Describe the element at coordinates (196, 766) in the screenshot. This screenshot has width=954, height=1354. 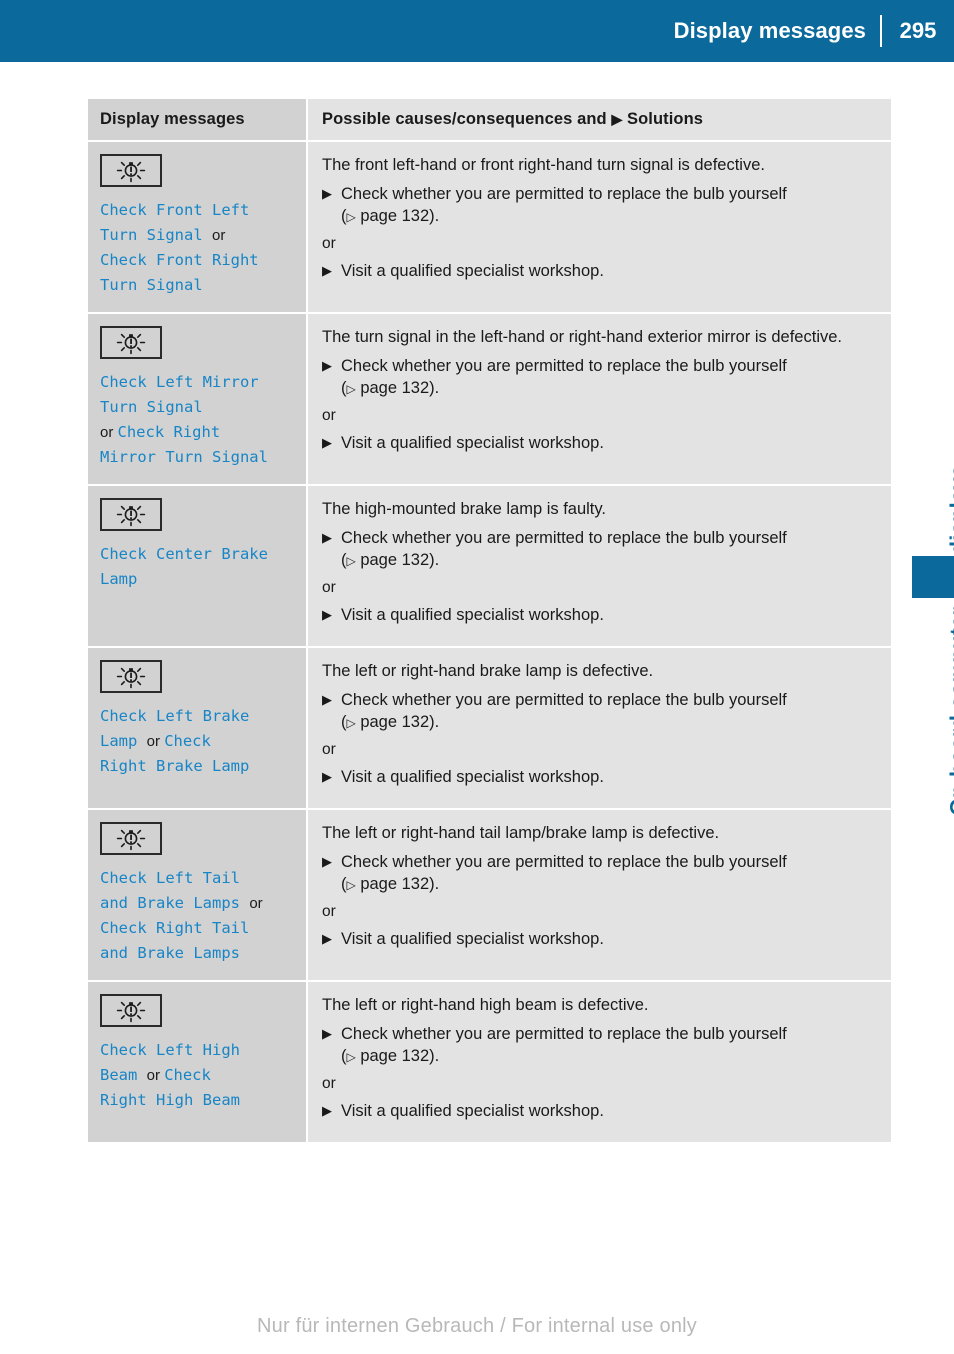
I see `display-message-line: Right Brake Lamp` at that location.